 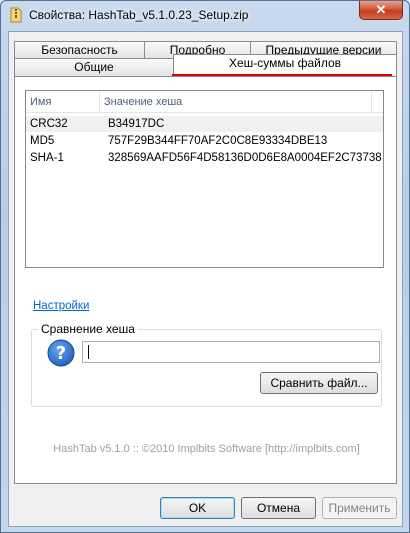 I want to click on list-header: Имя Значение хеша, so click(x=204, y=102).